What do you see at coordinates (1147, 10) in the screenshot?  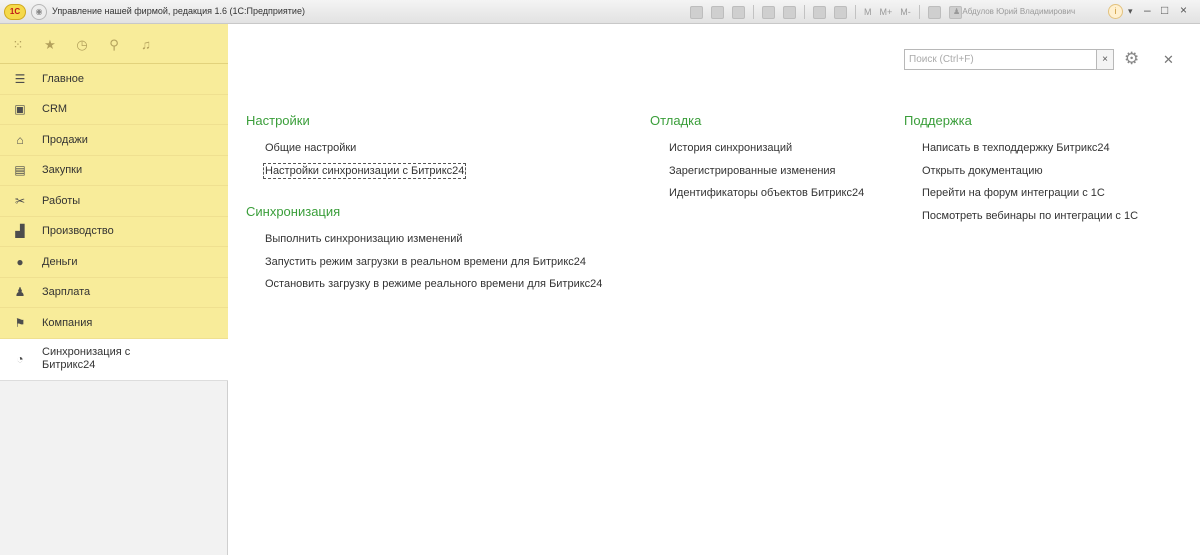 I see `minimize-button: –` at bounding box center [1147, 10].